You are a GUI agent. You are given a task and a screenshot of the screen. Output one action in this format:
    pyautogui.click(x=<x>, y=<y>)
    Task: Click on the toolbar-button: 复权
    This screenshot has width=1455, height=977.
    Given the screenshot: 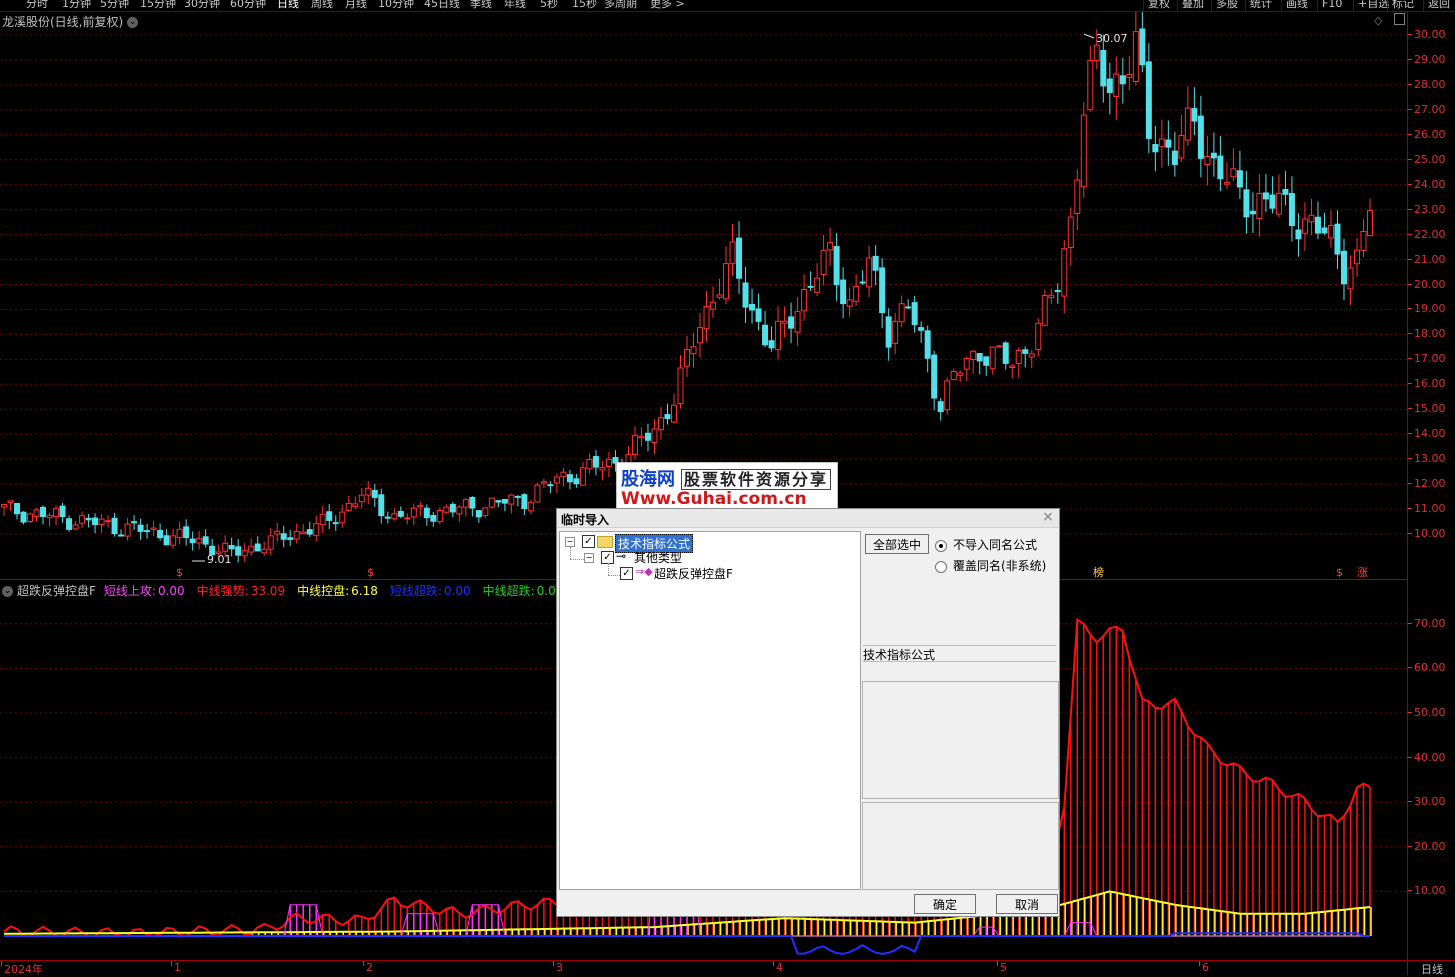 What is the action you would take?
    pyautogui.click(x=1159, y=5)
    